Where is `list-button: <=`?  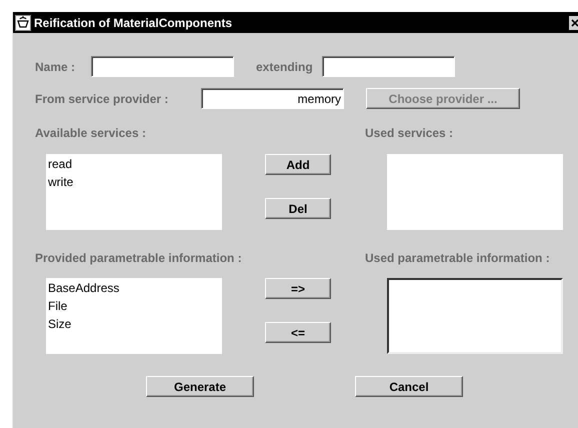
list-button: <= is located at coordinates (298, 332).